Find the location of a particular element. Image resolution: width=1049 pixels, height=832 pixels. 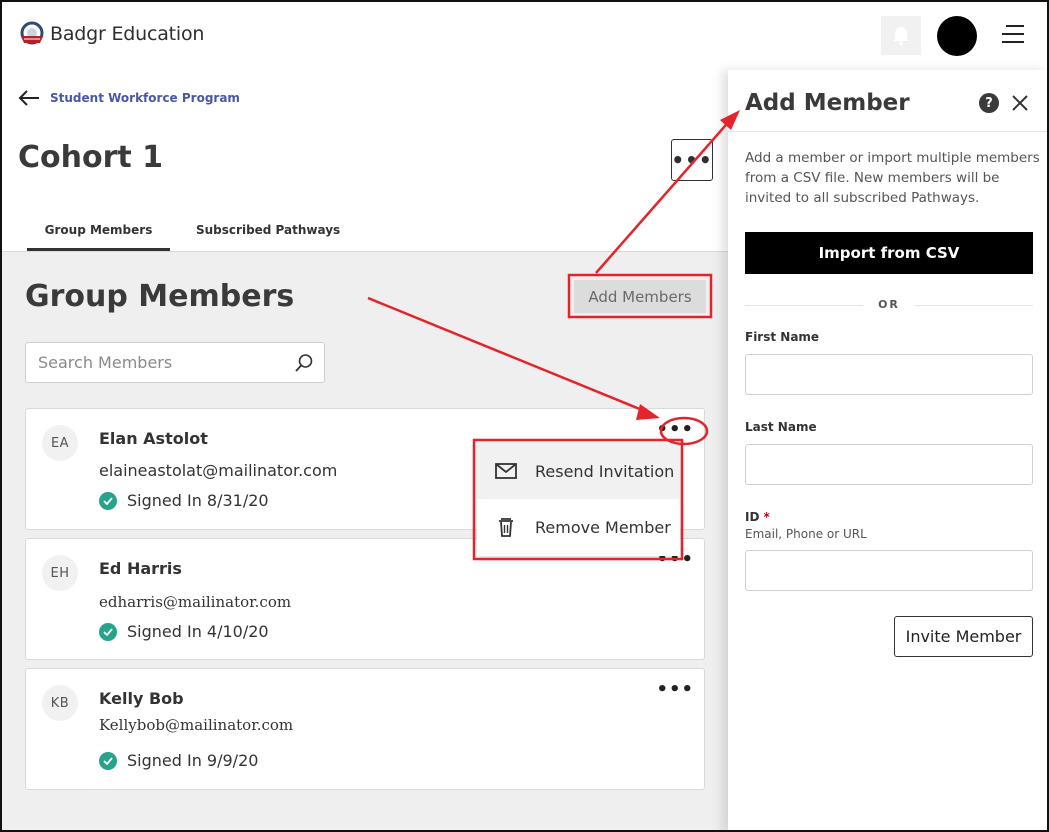

add-members-button: Add Members is located at coordinates (640, 296).